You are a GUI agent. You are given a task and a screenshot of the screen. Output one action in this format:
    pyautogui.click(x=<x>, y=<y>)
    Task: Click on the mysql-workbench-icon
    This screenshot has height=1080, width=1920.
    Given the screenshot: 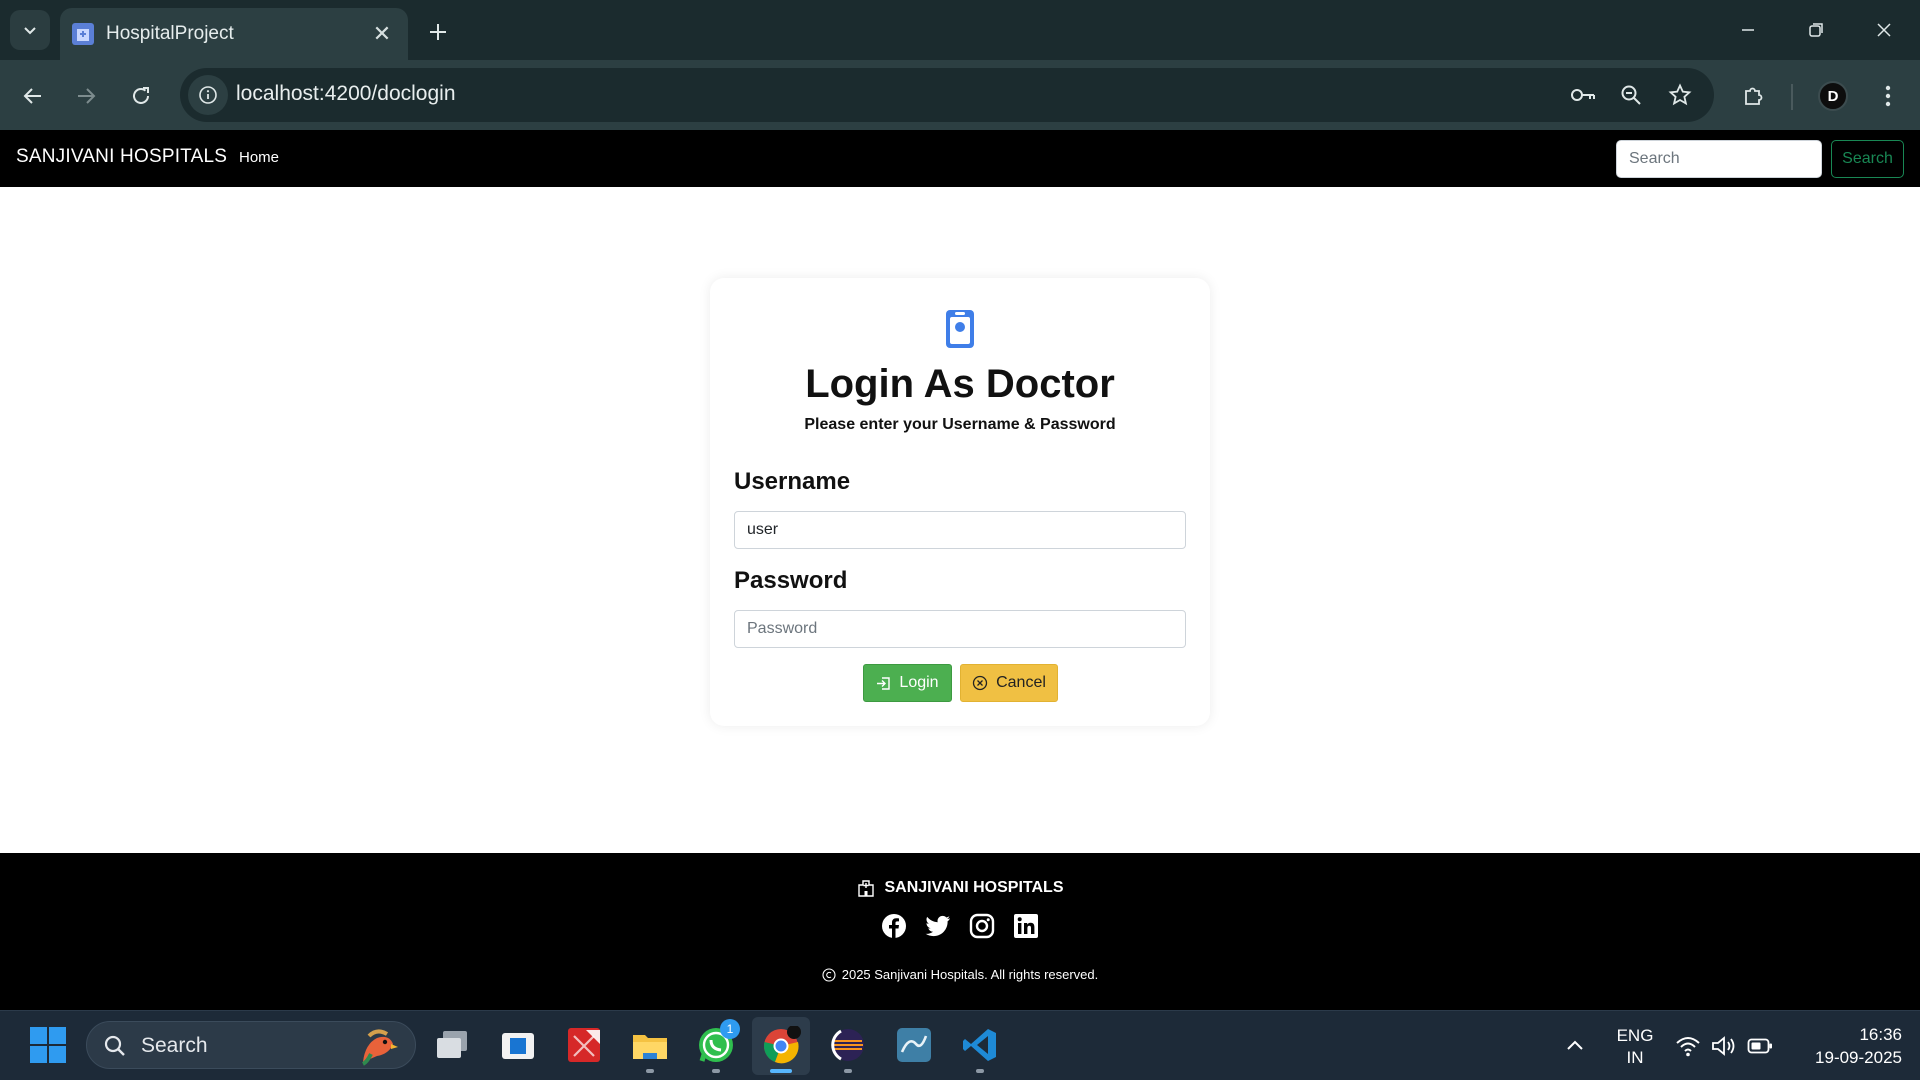 What is the action you would take?
    pyautogui.click(x=914, y=1045)
    